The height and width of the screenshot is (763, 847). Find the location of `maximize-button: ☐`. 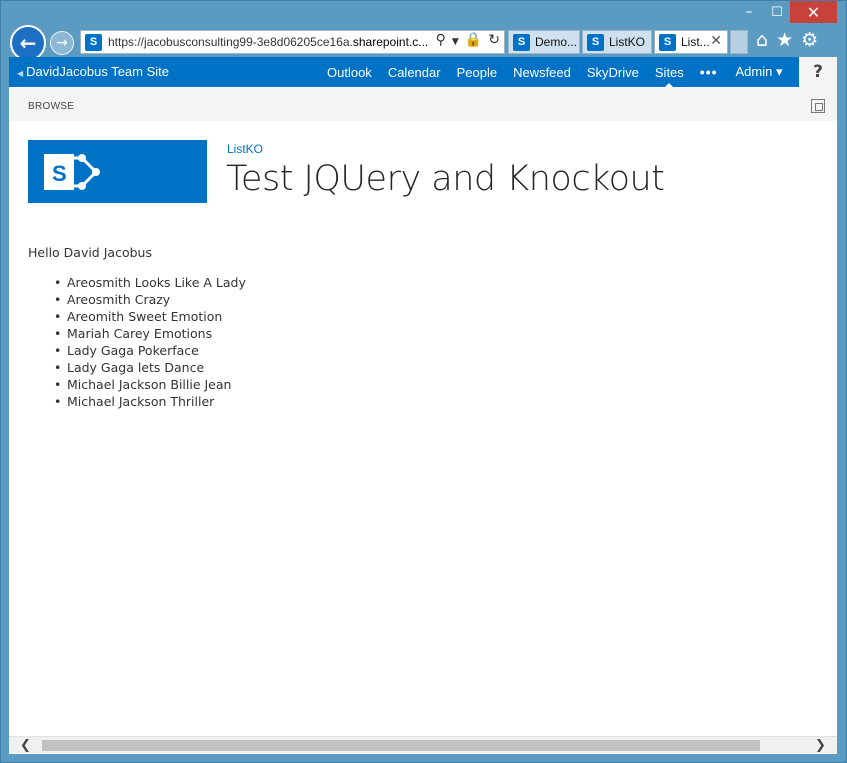

maximize-button: ☐ is located at coordinates (777, 12).